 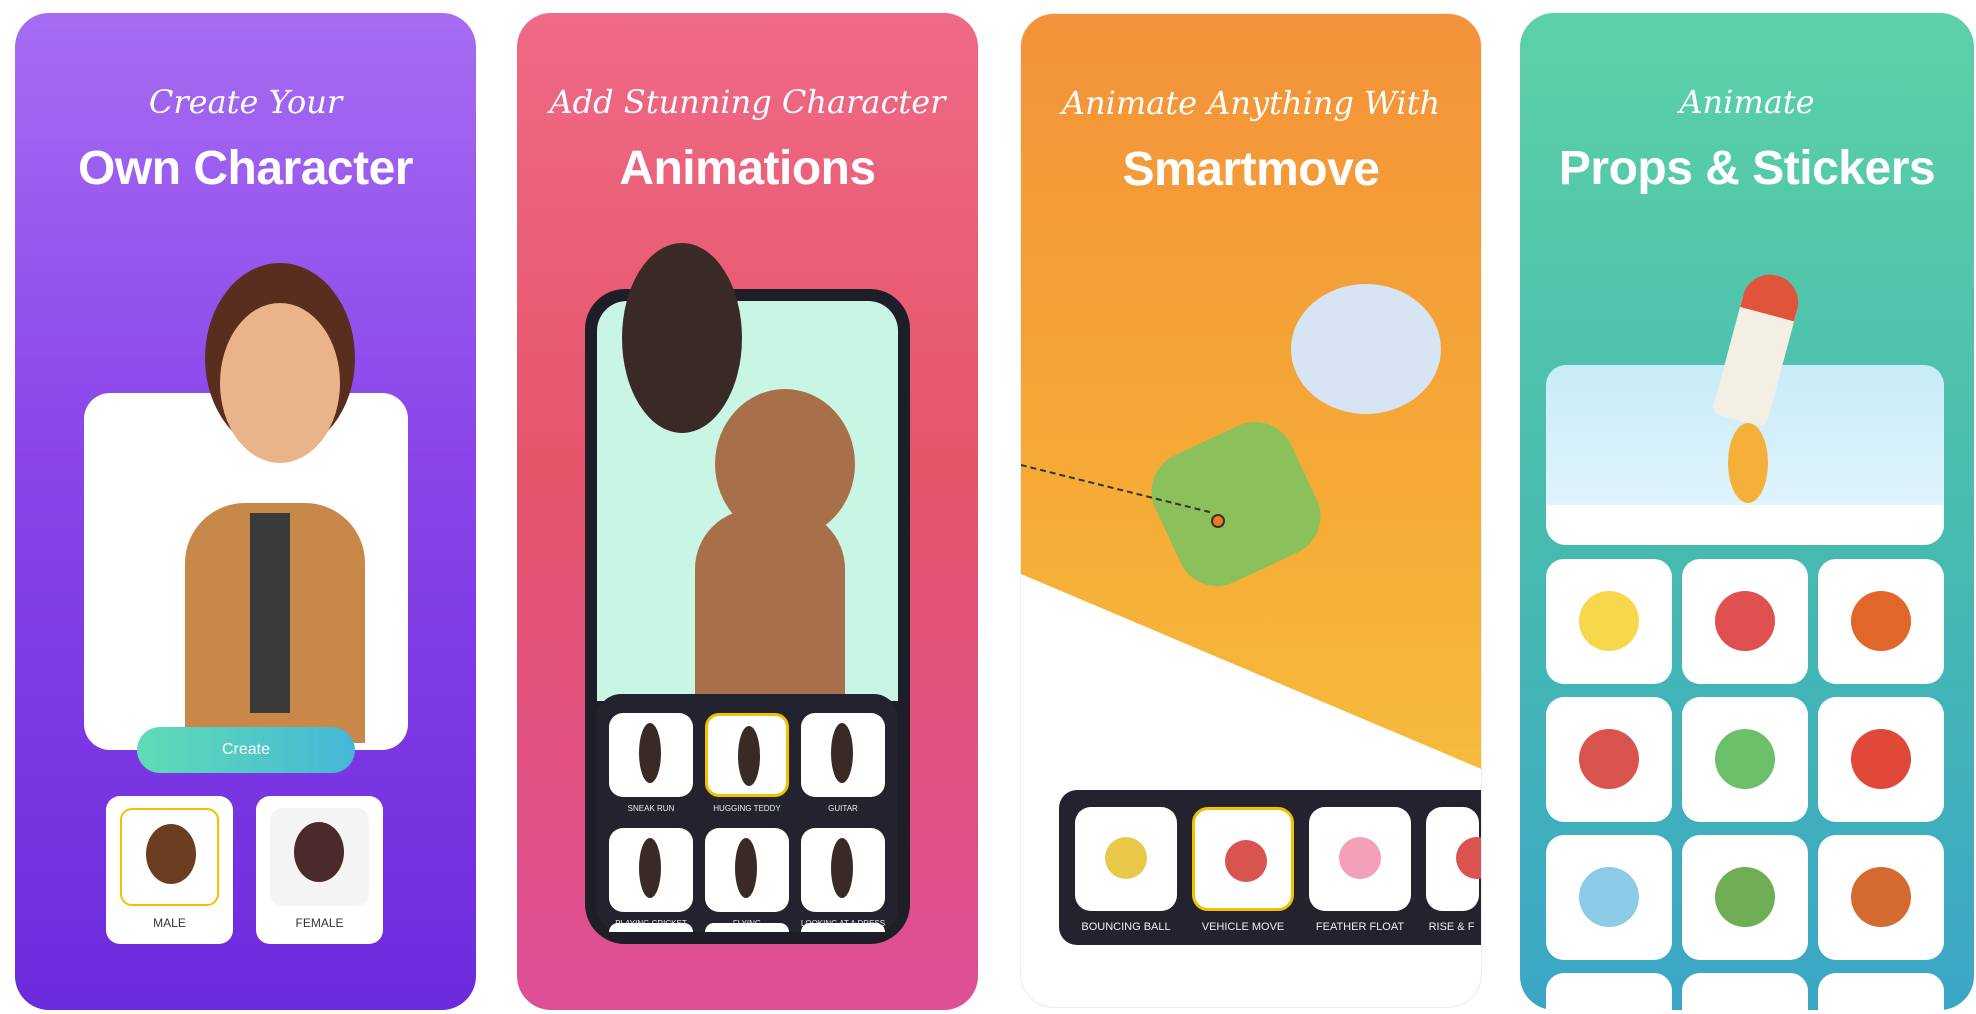 I want to click on tagline: Create Your, so click(x=245, y=102).